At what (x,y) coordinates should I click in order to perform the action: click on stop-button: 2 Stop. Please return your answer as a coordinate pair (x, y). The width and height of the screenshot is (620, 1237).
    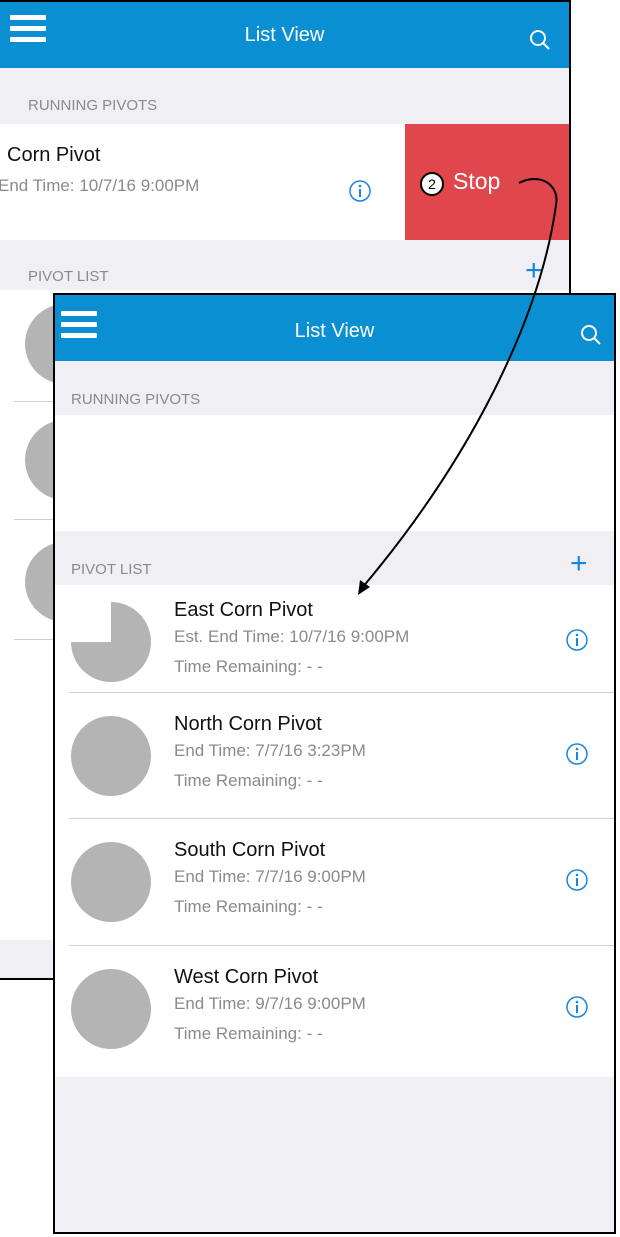
    Looking at the image, I should click on (487, 182).